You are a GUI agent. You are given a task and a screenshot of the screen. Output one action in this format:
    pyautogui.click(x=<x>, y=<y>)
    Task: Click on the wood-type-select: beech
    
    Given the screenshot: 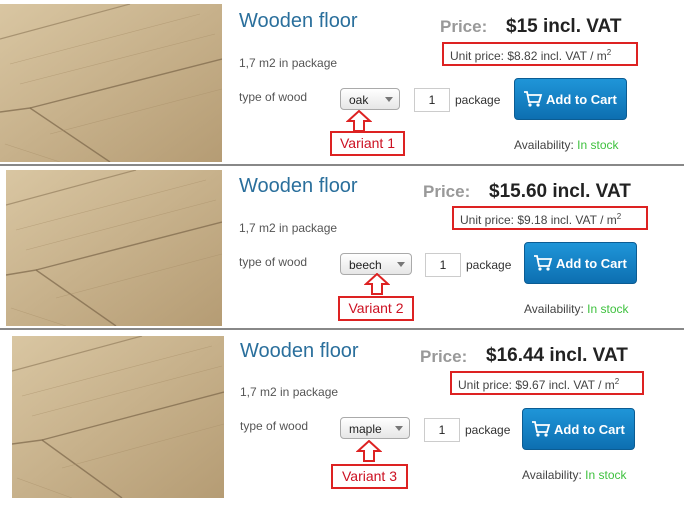 What is the action you would take?
    pyautogui.click(x=376, y=264)
    